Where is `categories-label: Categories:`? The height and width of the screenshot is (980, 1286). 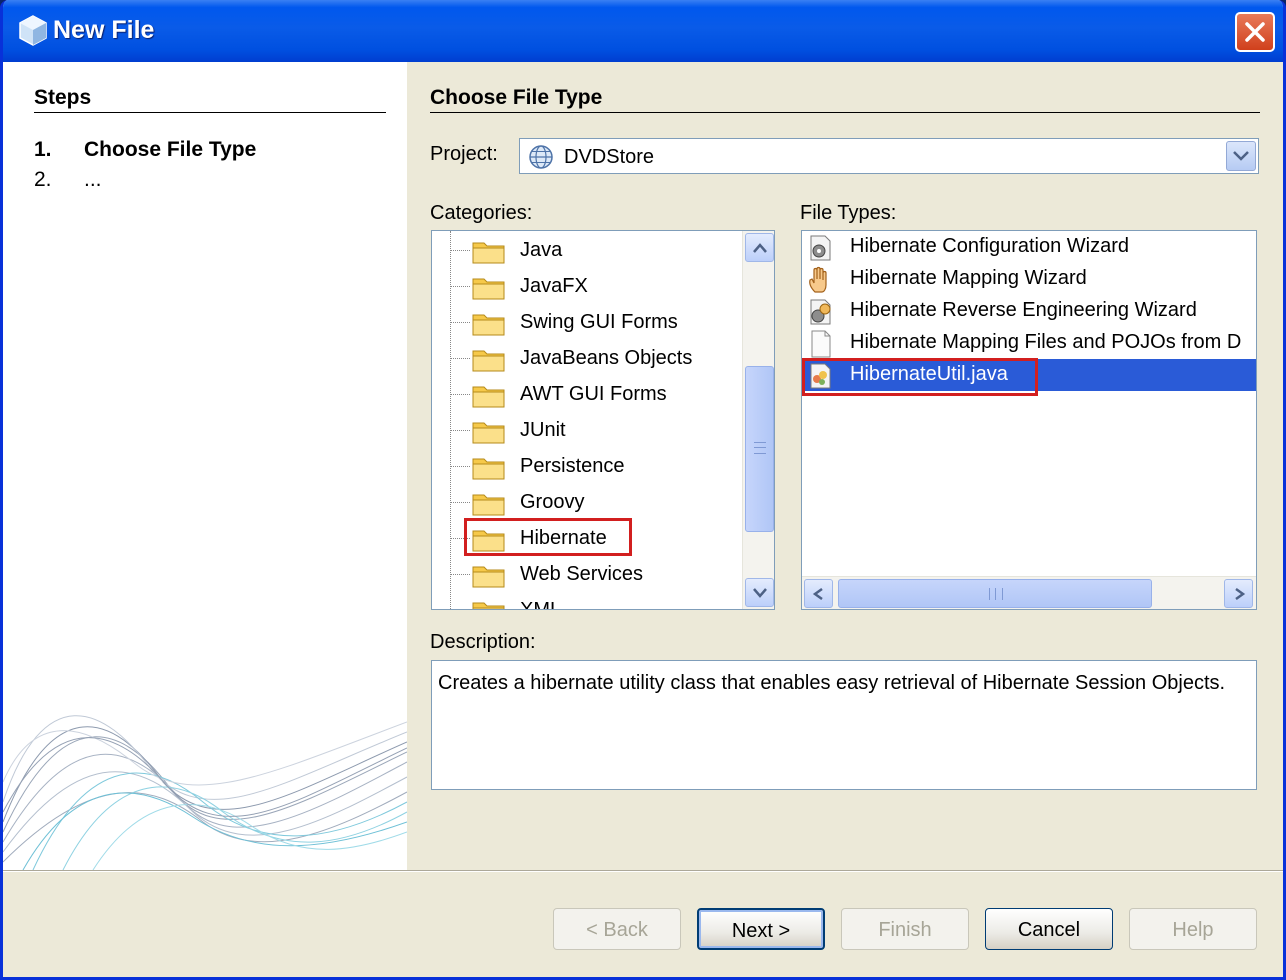
categories-label: Categories: is located at coordinates (481, 213).